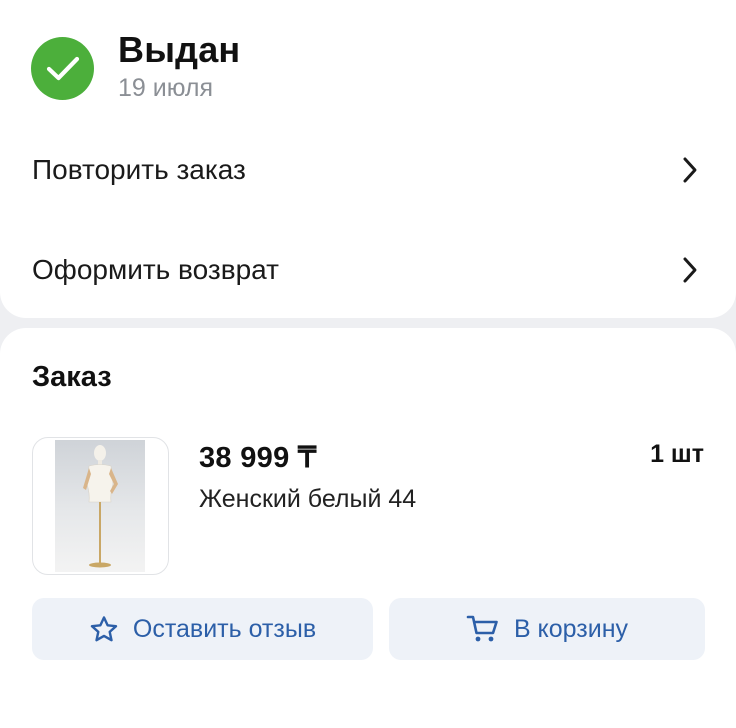  What do you see at coordinates (307, 499) in the screenshot?
I see `product-name: Женский белый 44` at bounding box center [307, 499].